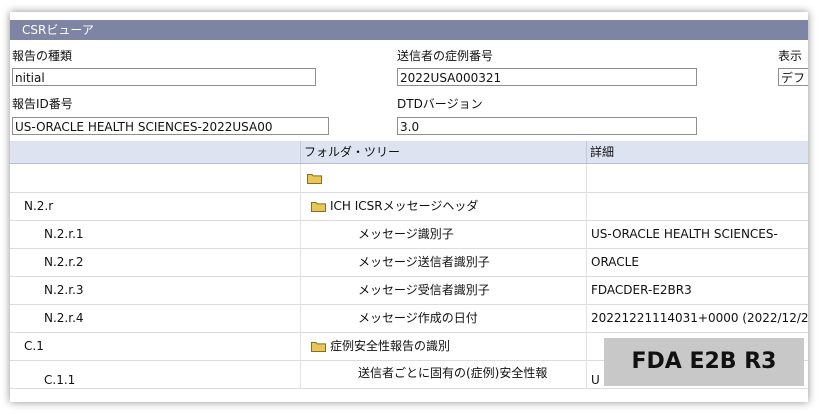 The height and width of the screenshot is (414, 830). What do you see at coordinates (64, 234) in the screenshot?
I see `row-id: N.2.r.1` at bounding box center [64, 234].